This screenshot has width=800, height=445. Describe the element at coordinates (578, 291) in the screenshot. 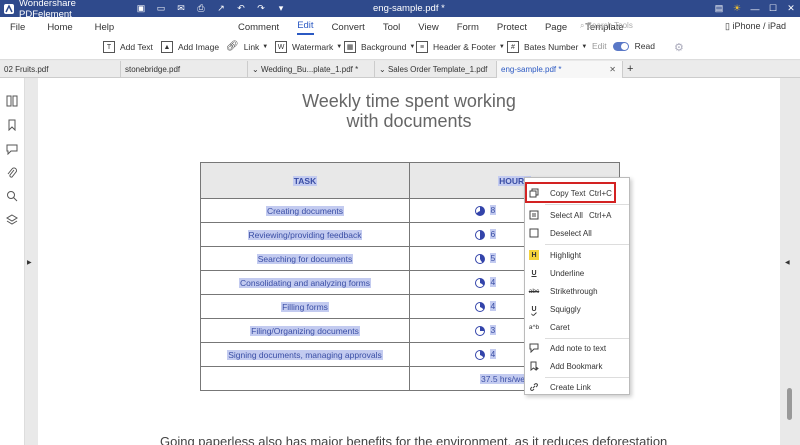

I see `menu-item-strikethrough: abc Strikethrough` at that location.